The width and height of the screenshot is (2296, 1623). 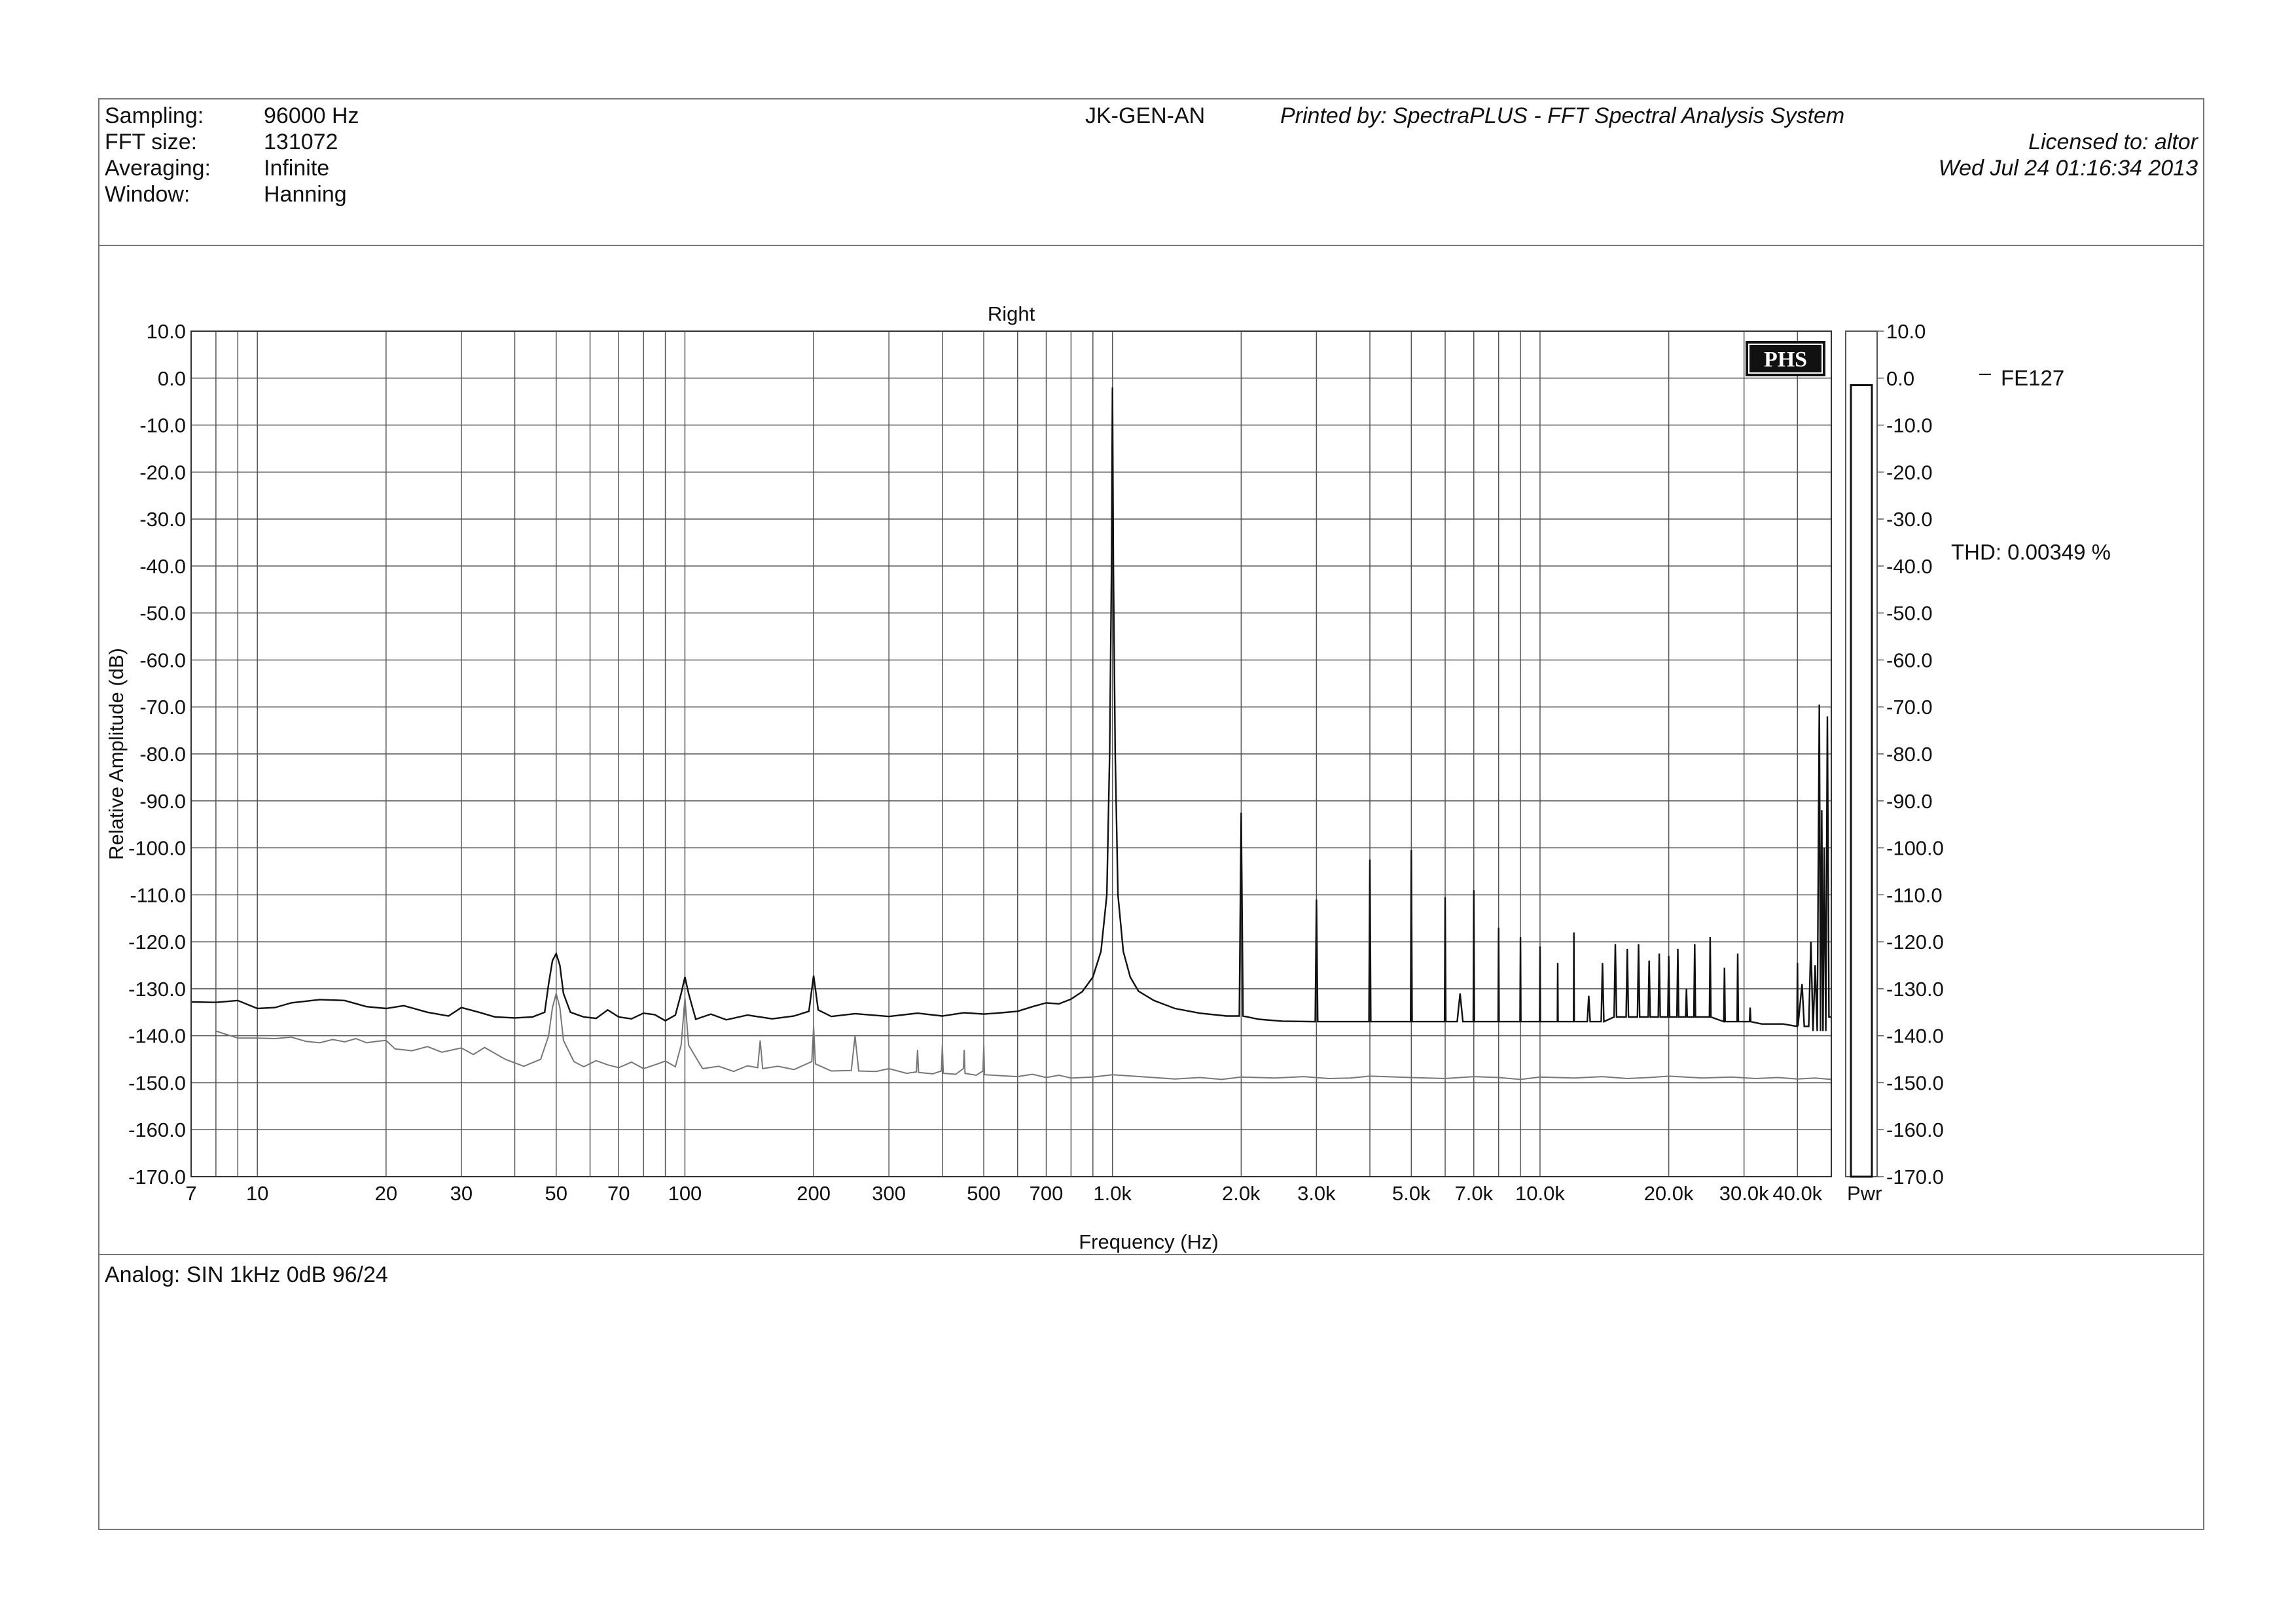 I want to click on x-tick-label: 100, so click(x=685, y=1193).